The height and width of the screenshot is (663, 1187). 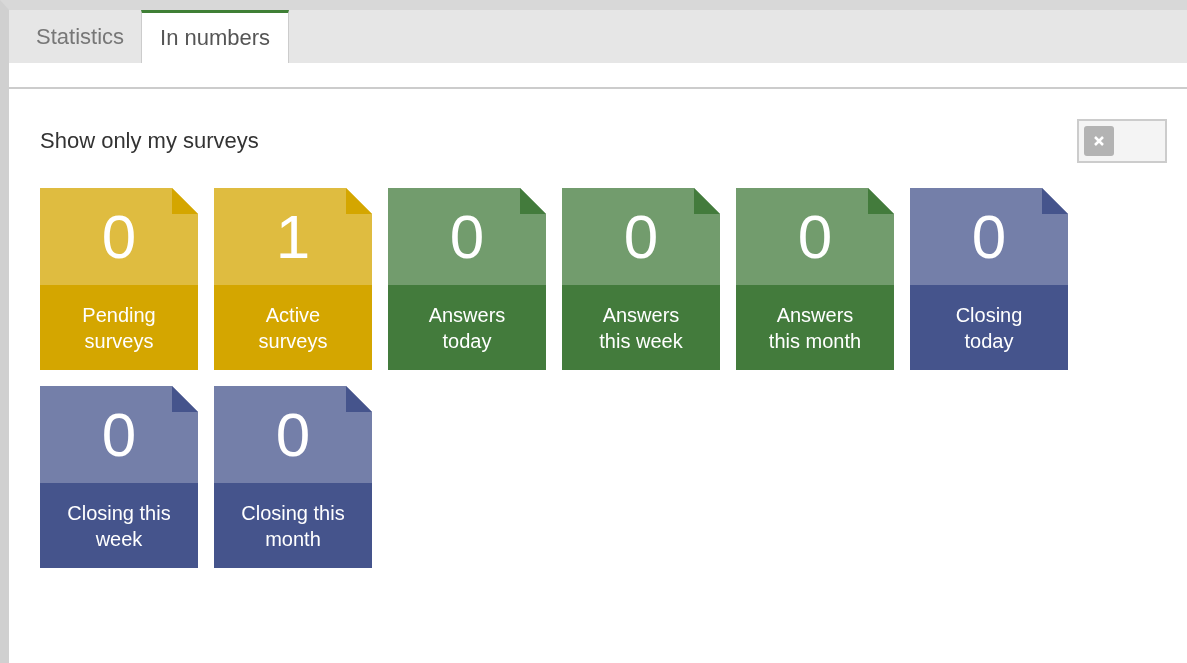 What do you see at coordinates (989, 327) in the screenshot?
I see `tile-label: Closing today` at bounding box center [989, 327].